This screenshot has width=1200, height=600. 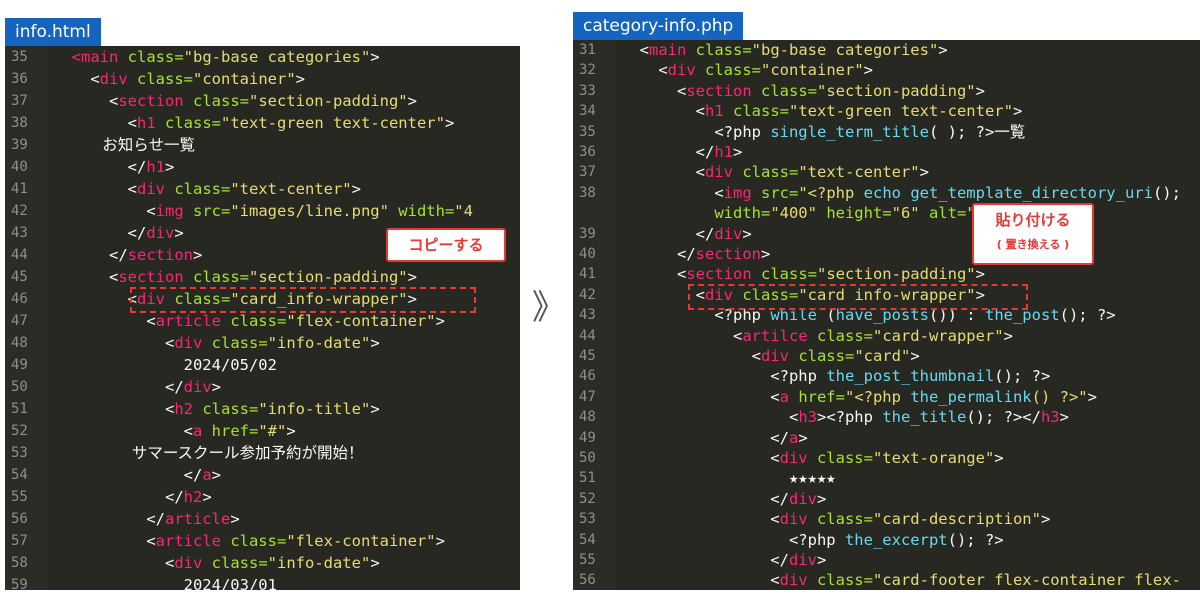 What do you see at coordinates (812, 458) in the screenshot?
I see `line-code: <div class="text-orange">` at bounding box center [812, 458].